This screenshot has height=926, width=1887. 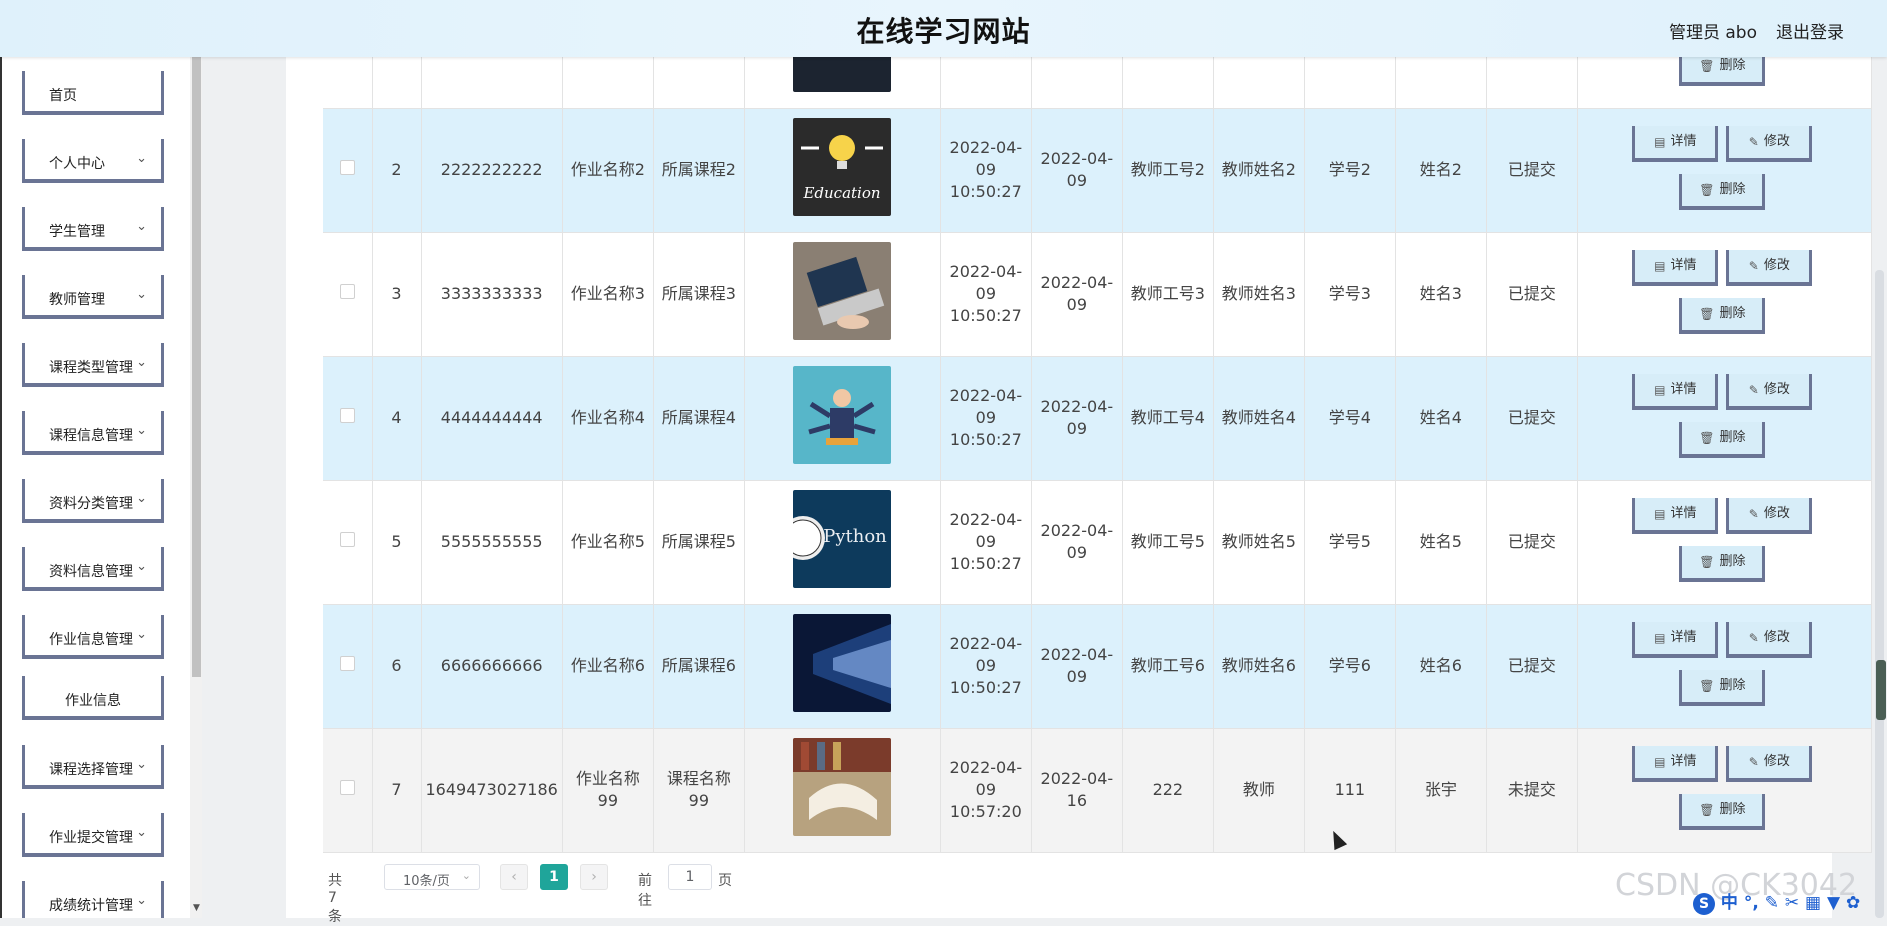 I want to click on goto-page-input: 1, so click(x=690, y=877).